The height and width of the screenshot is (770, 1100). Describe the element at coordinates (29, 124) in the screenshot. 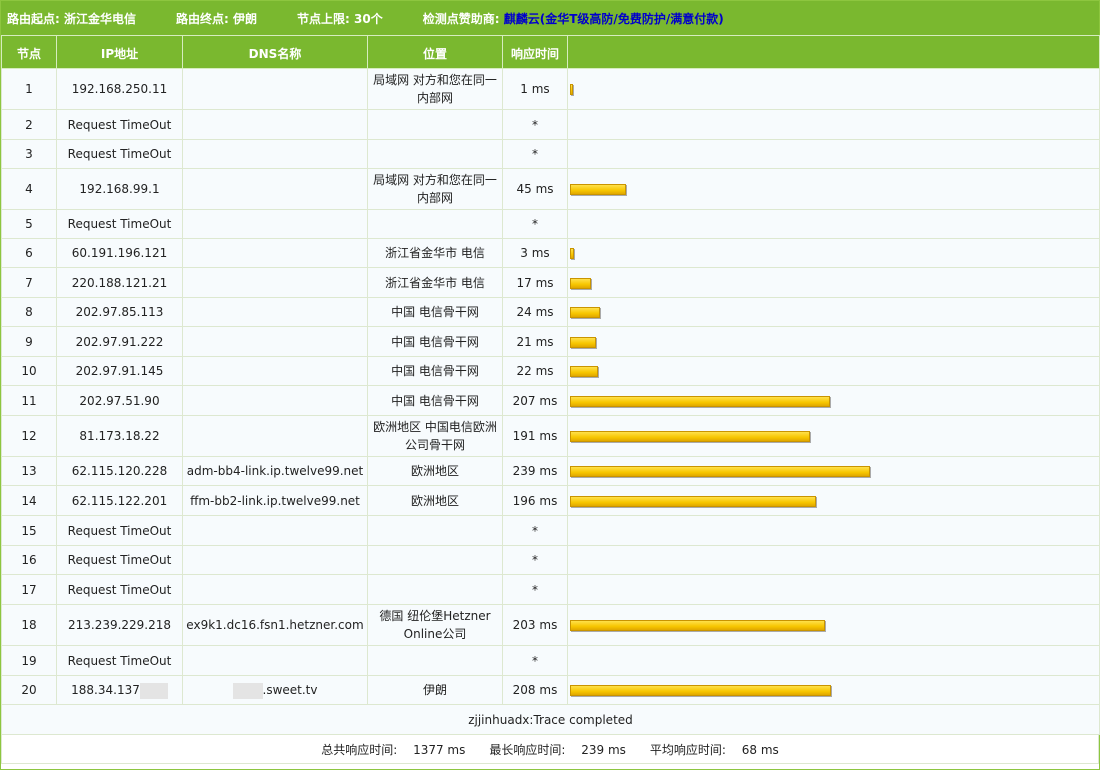

I see `hop-number: 2` at that location.